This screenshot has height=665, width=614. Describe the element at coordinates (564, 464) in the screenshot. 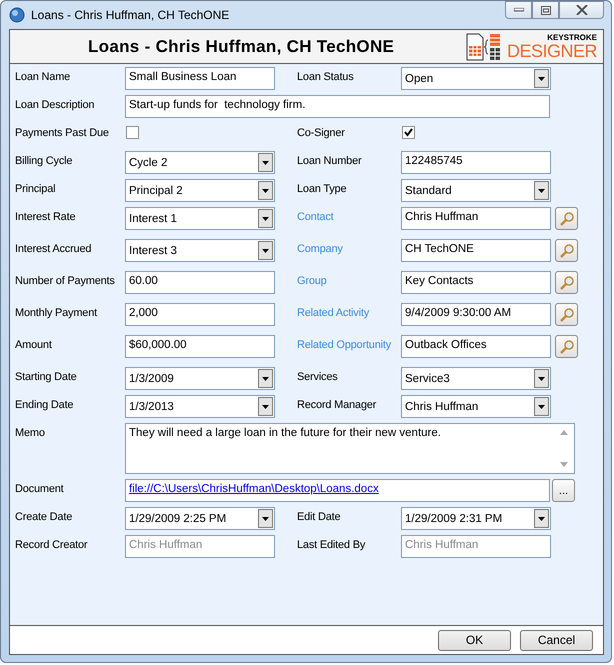

I see `scroll-down-icon` at that location.